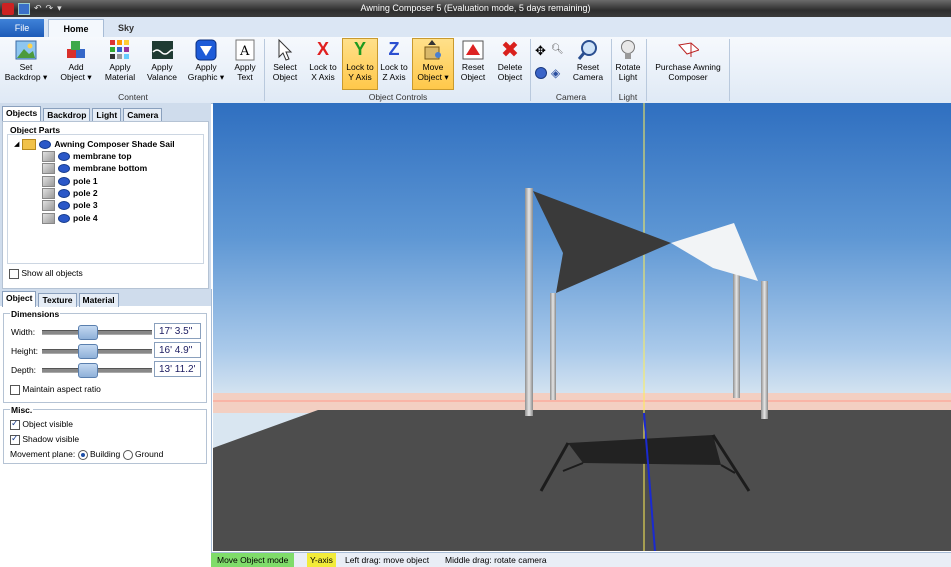  What do you see at coordinates (35, 314) in the screenshot?
I see `dimensions-title: Dimensions` at bounding box center [35, 314].